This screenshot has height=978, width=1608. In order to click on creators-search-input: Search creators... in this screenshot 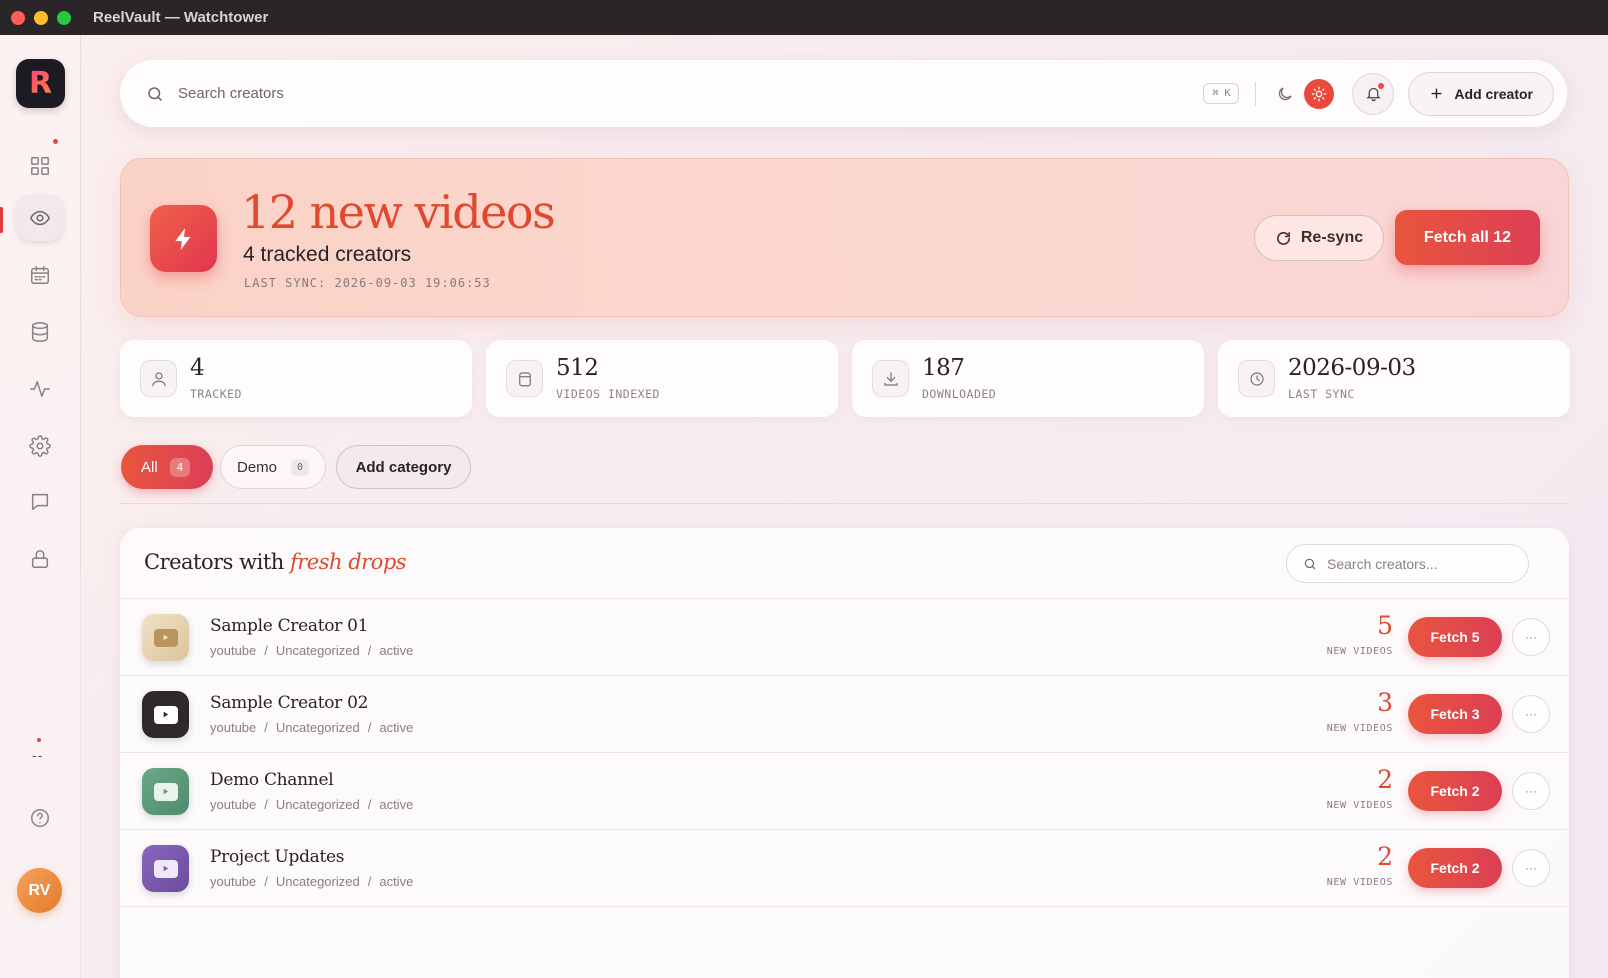, I will do `click(1407, 563)`.